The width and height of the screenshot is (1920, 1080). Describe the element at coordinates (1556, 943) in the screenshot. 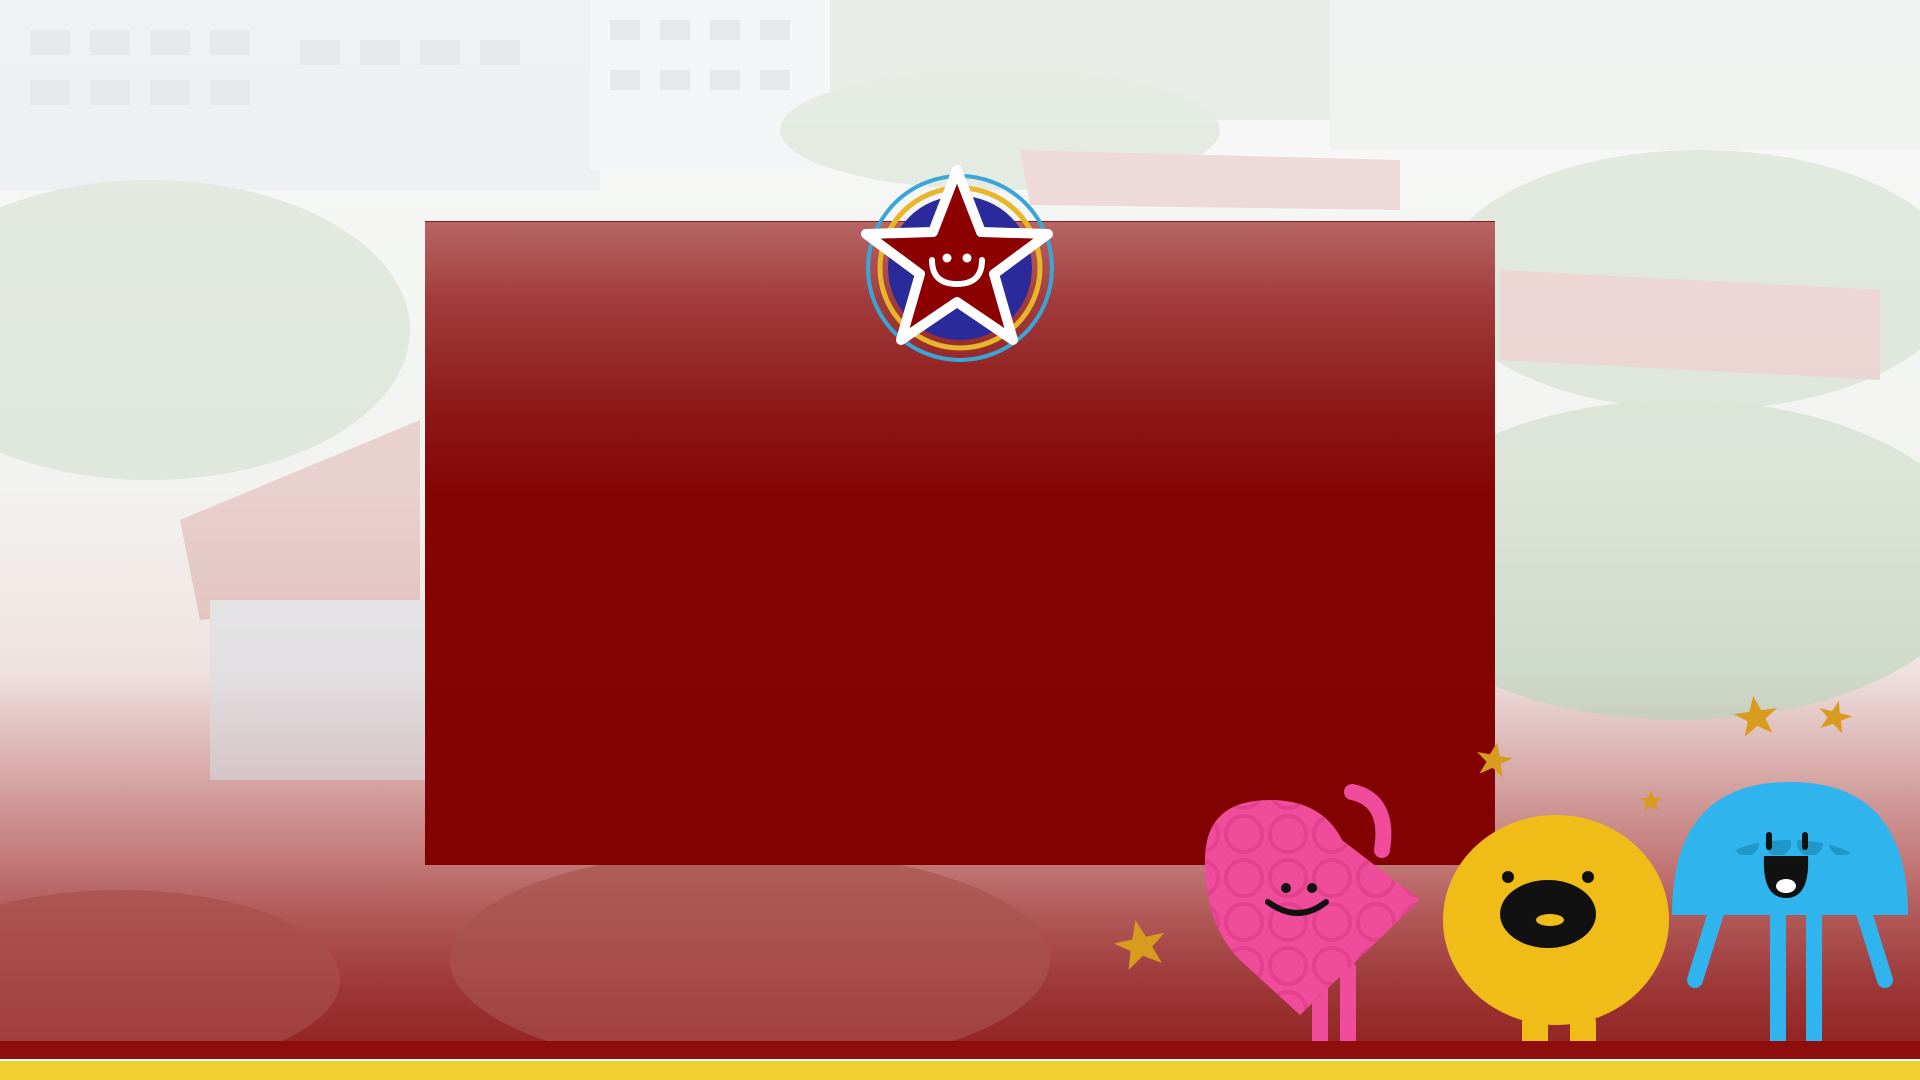

I see `yellow-round-mascot-icon` at that location.